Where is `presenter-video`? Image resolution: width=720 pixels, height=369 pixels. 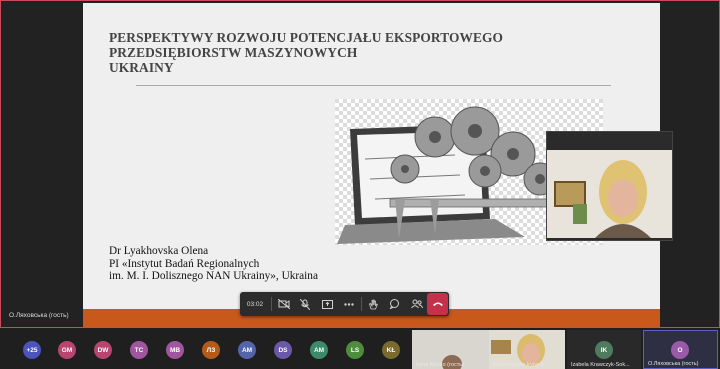 presenter-video is located at coordinates (609, 186).